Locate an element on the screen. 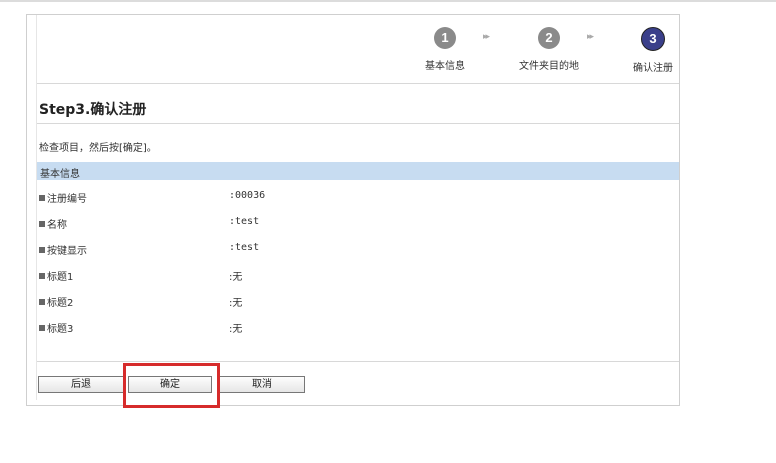  header-divider is located at coordinates (358, 83).